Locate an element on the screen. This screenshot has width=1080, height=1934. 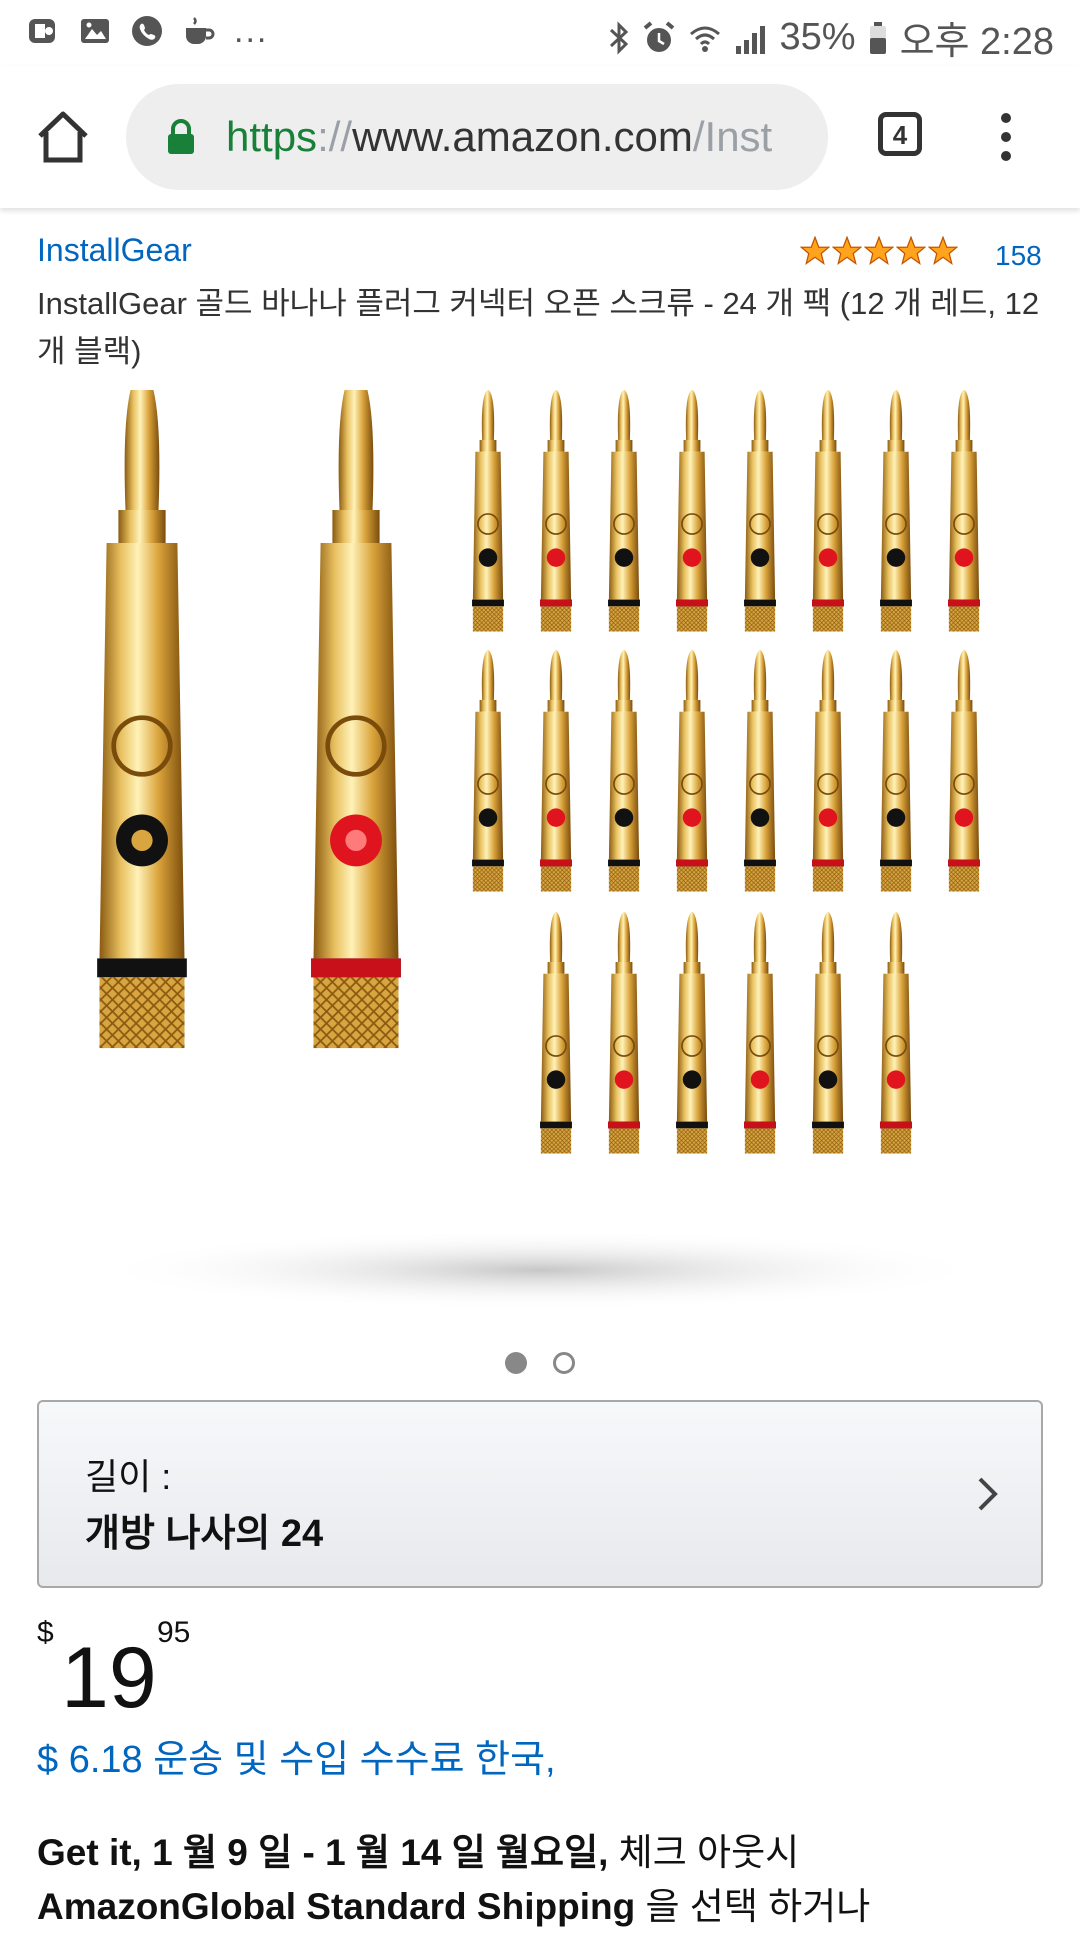
image-icon is located at coordinates (95, 31).